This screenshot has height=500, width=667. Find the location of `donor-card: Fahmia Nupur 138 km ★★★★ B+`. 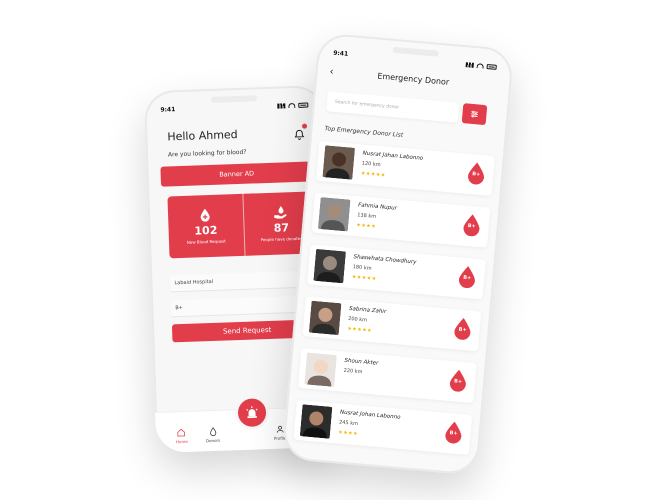

donor-card: Fahmia Nupur 138 km ★★★★ B+ is located at coordinates (401, 220).